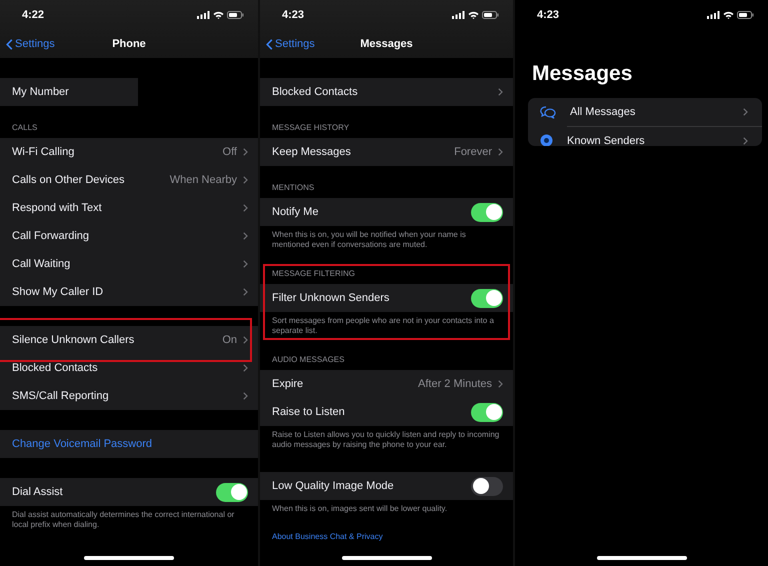 The image size is (768, 566). Describe the element at coordinates (129, 44) in the screenshot. I see `screen-title: Phone` at that location.